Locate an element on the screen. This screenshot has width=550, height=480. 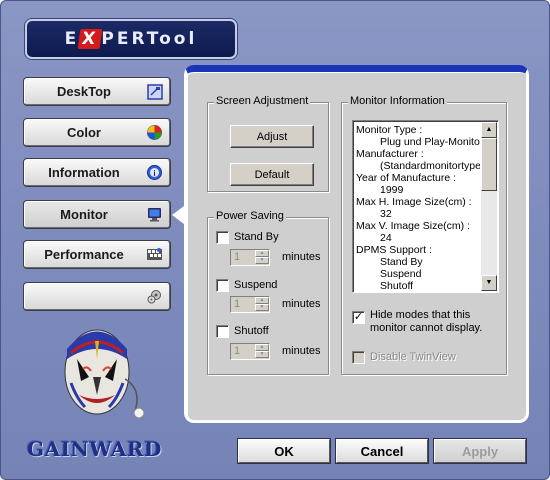
ok-button: OK is located at coordinates (284, 451).